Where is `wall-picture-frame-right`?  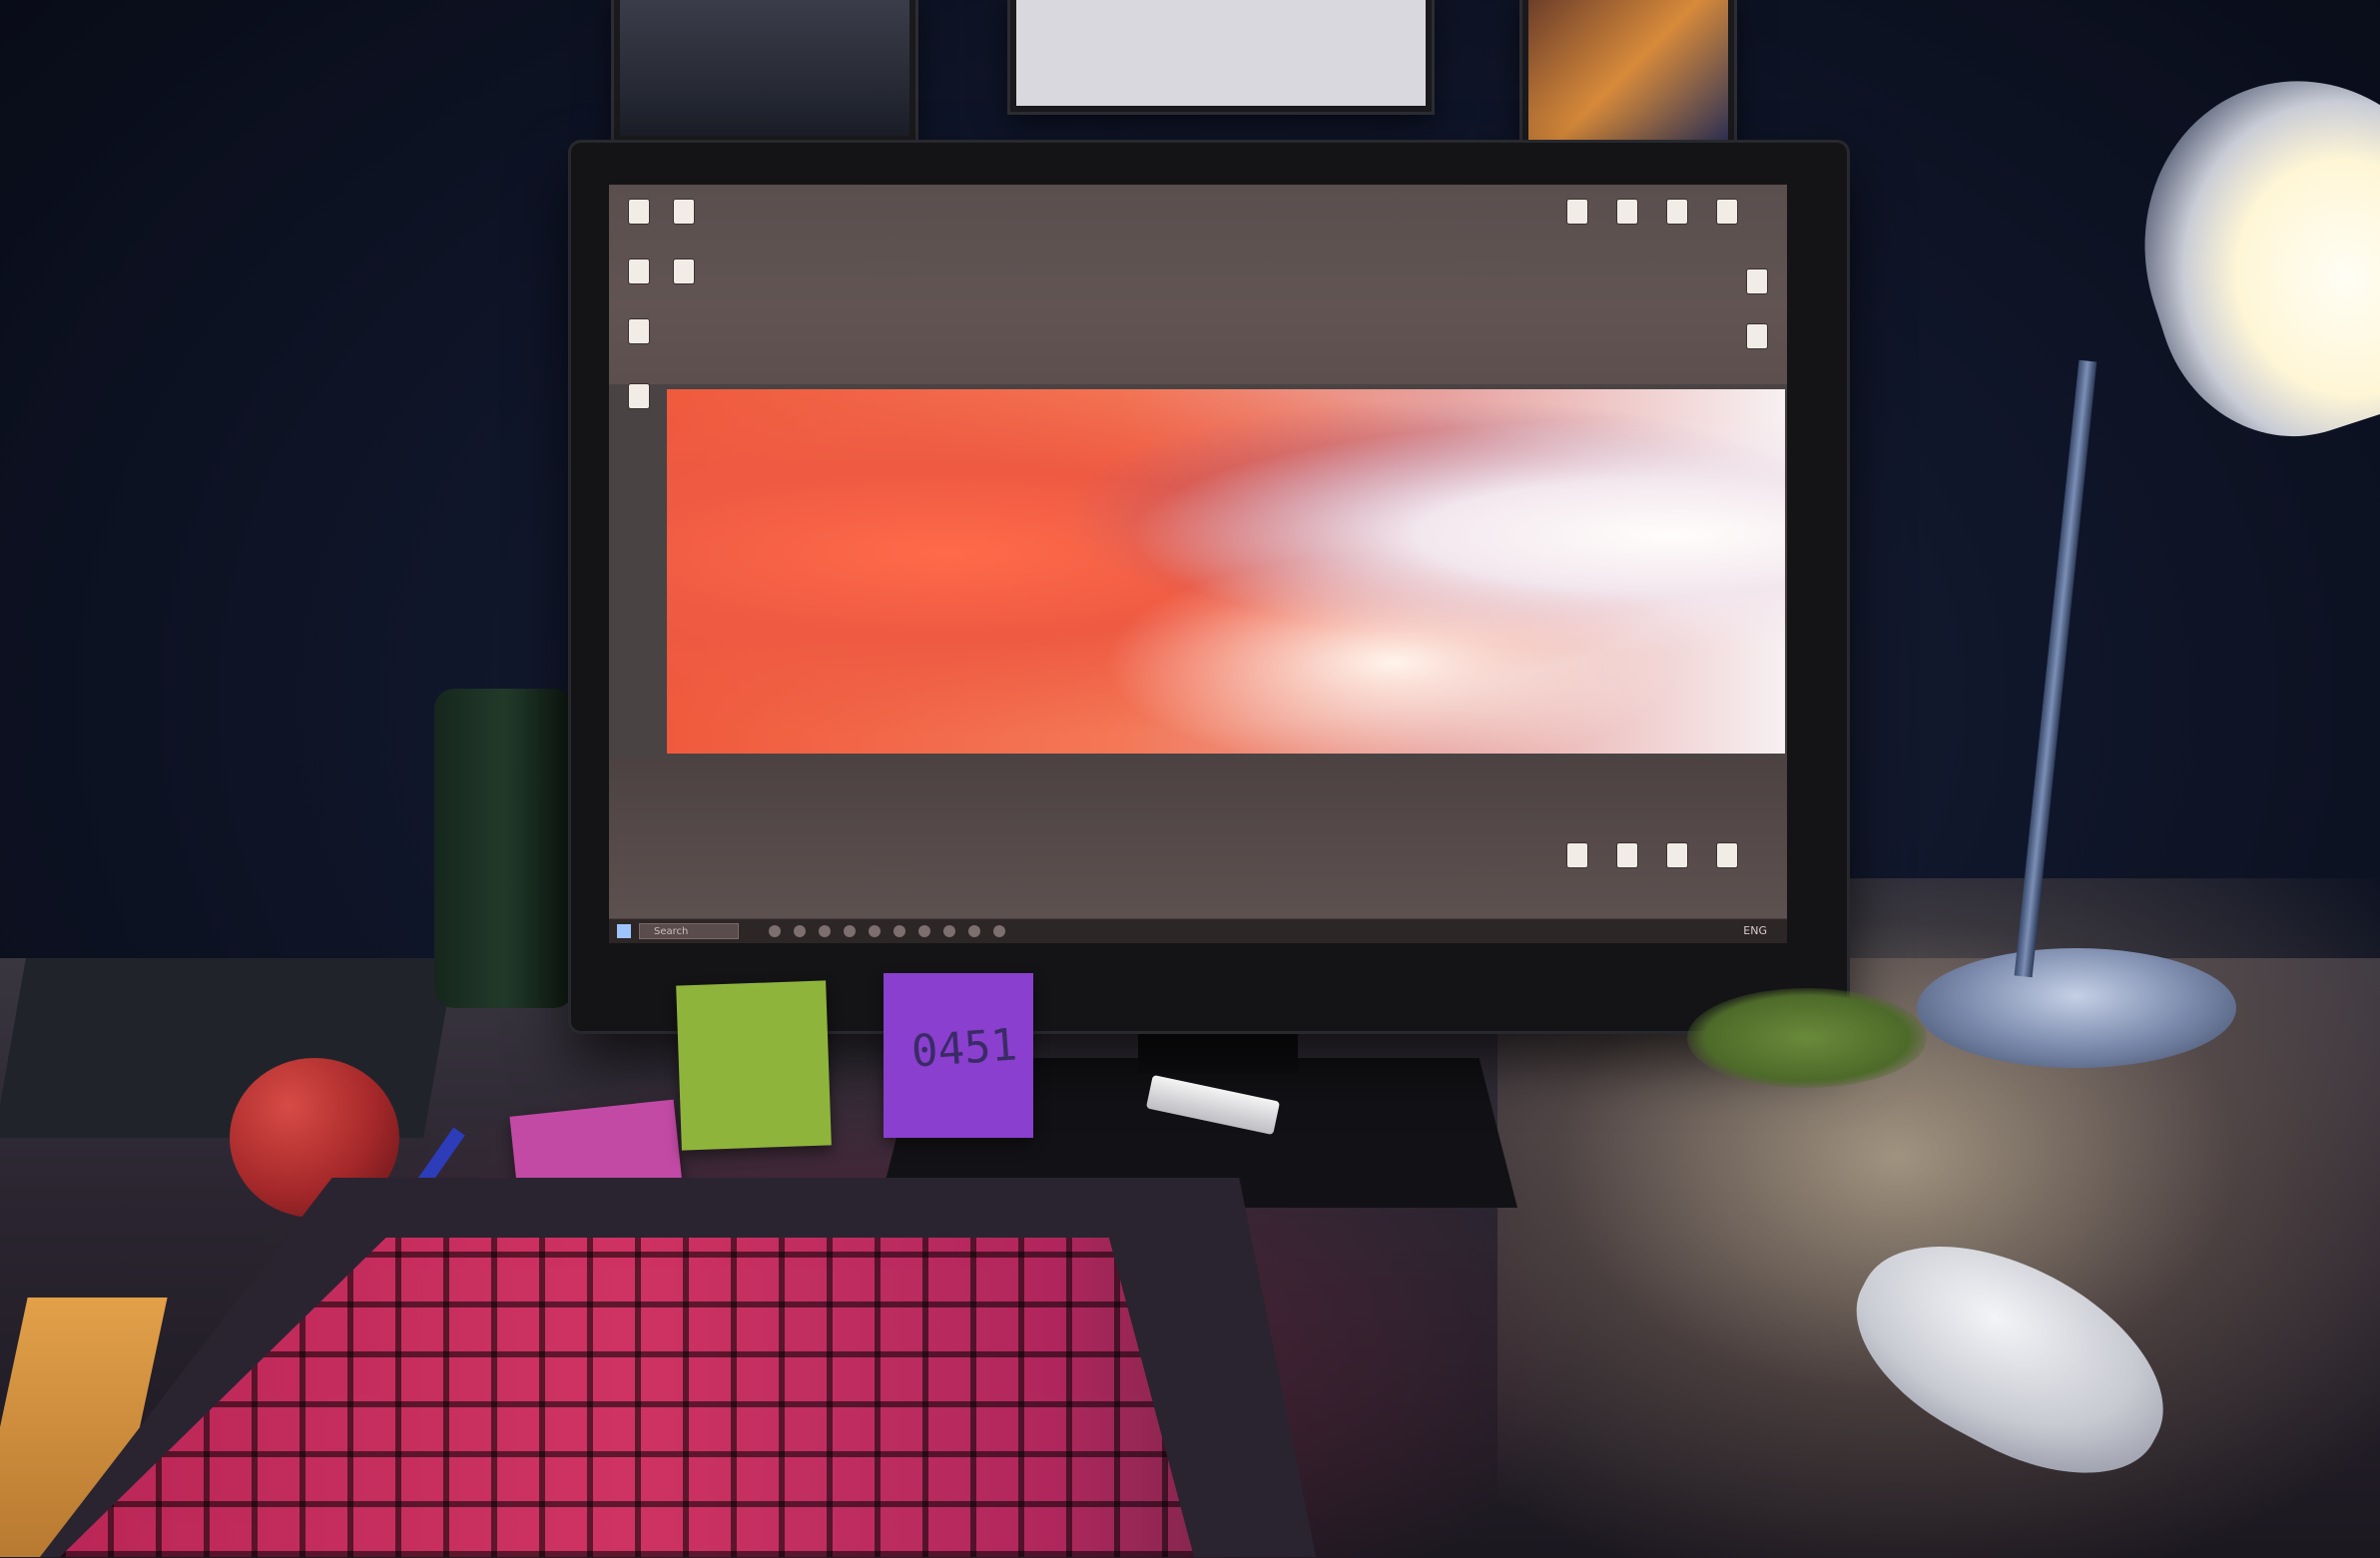
wall-picture-frame-right is located at coordinates (1628, 76).